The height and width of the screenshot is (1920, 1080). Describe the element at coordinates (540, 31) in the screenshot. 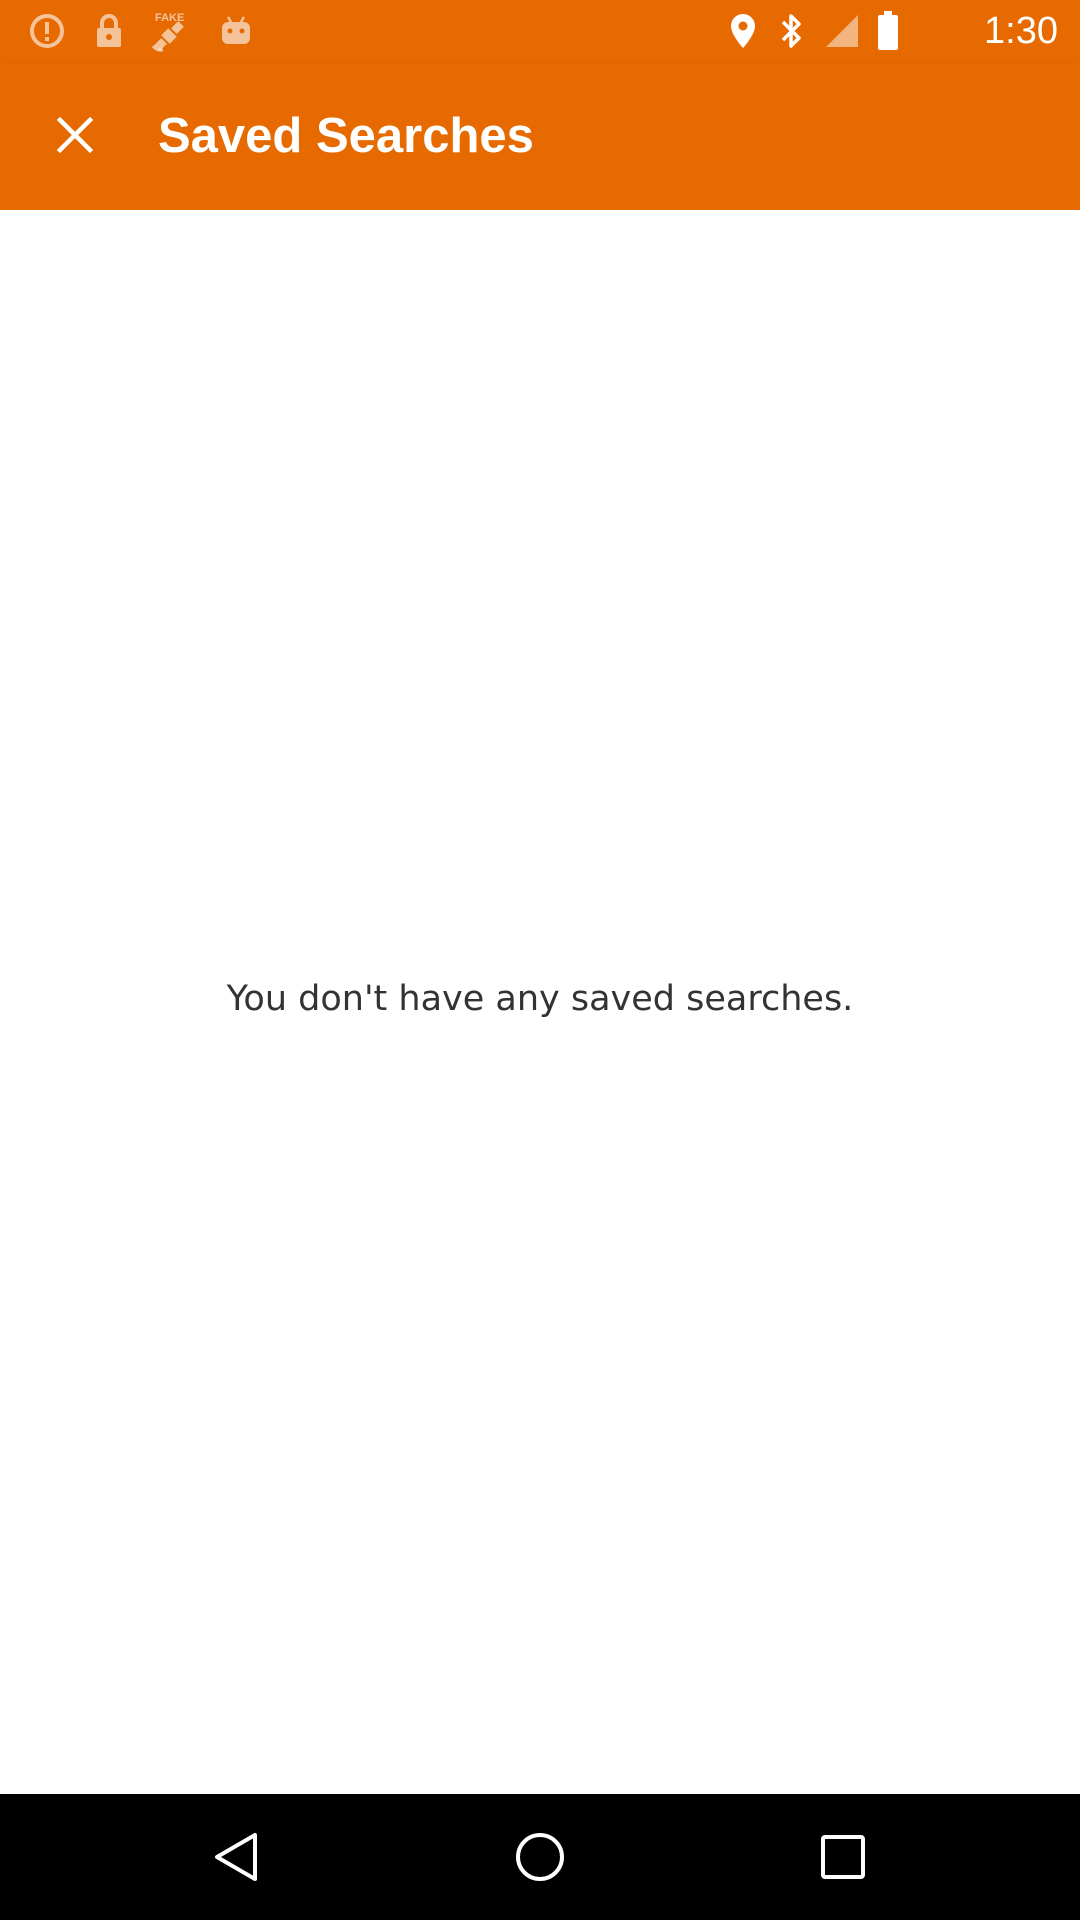

I see `status-bar: FAKE 1:30` at that location.